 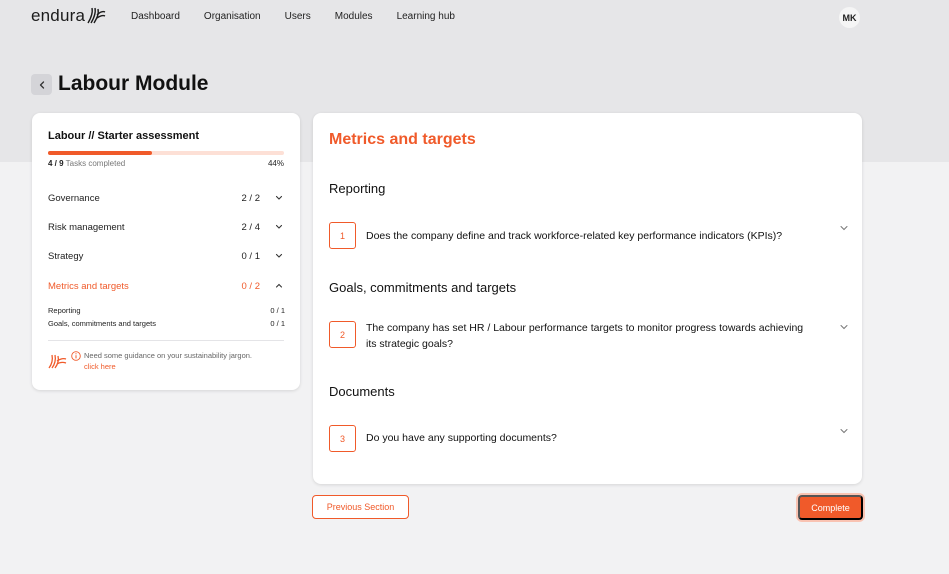 I want to click on section-governance: Governance 2 / 2, so click(x=166, y=198).